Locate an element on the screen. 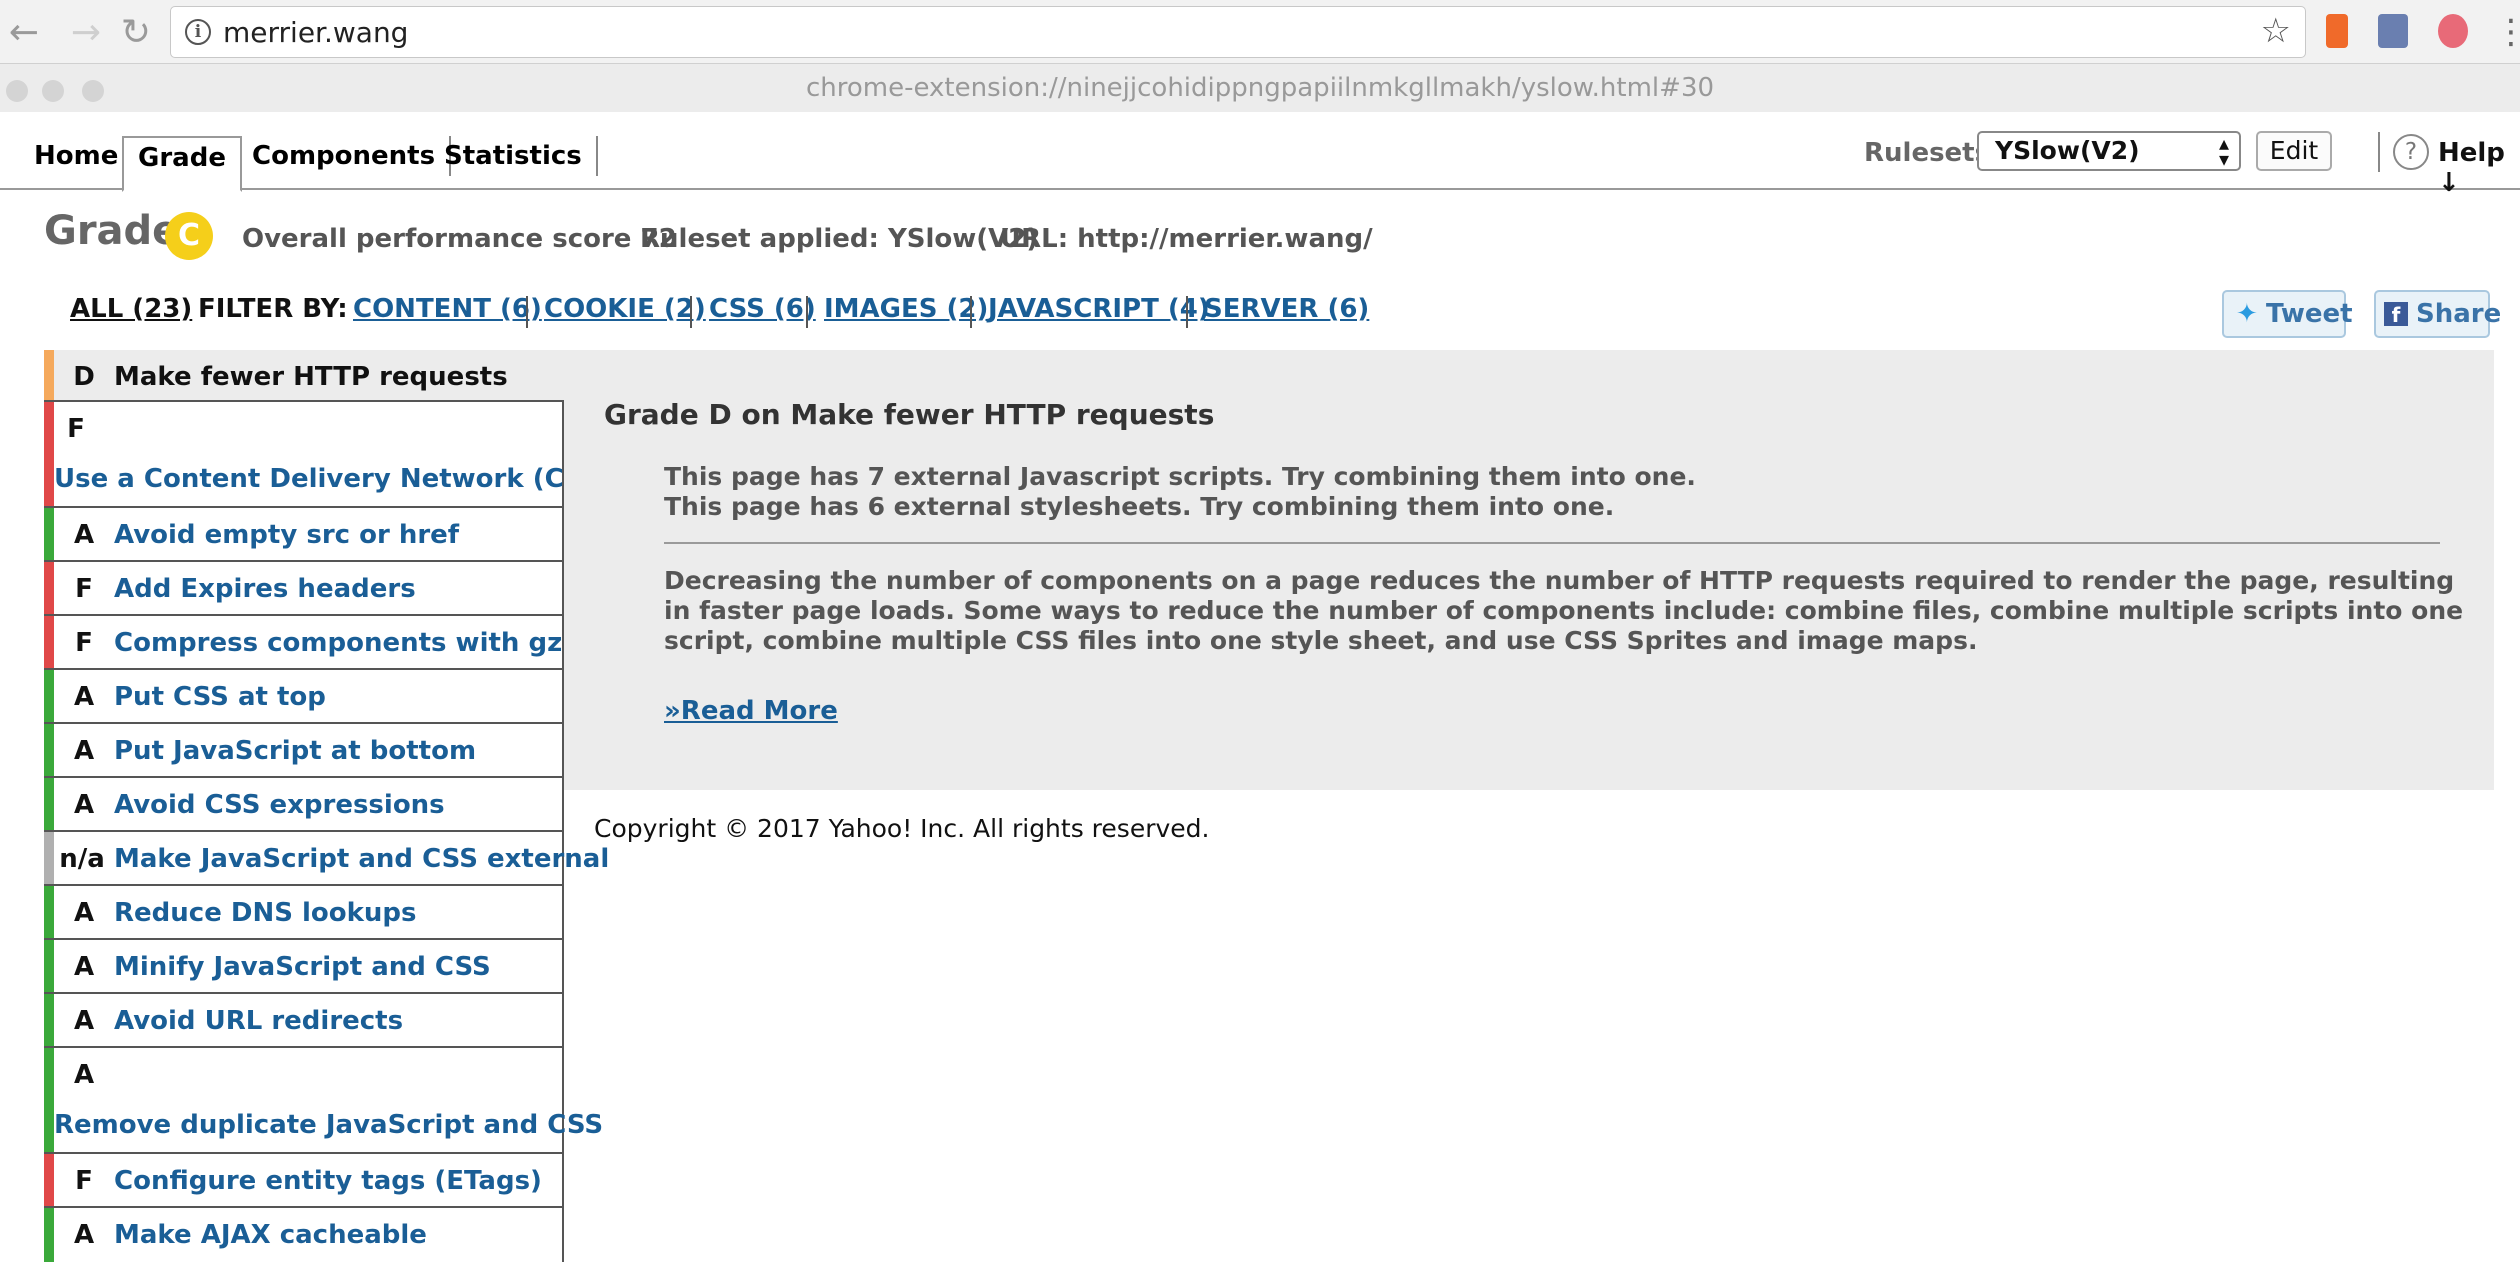  rule-item-css-top: A Put CSS at top is located at coordinates (304, 697).